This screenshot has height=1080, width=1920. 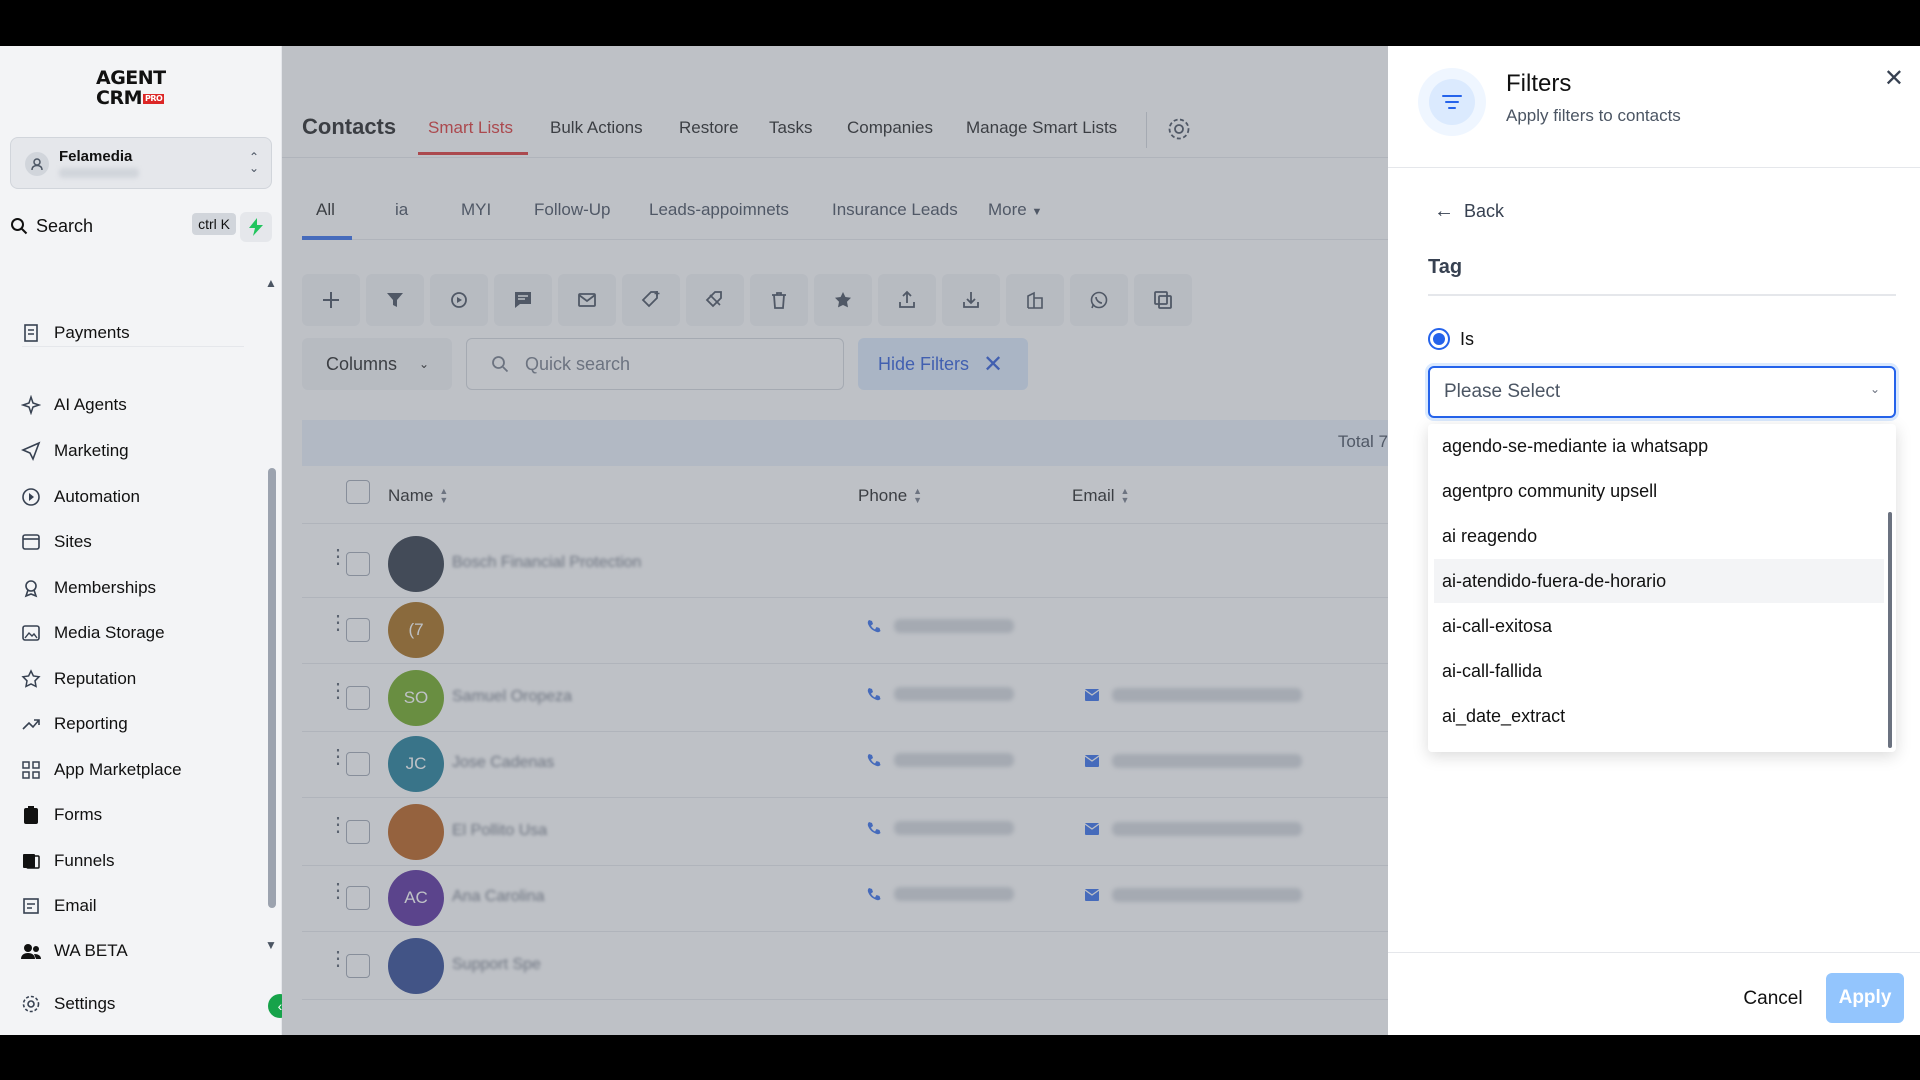 What do you see at coordinates (1662, 295) in the screenshot?
I see `divider` at bounding box center [1662, 295].